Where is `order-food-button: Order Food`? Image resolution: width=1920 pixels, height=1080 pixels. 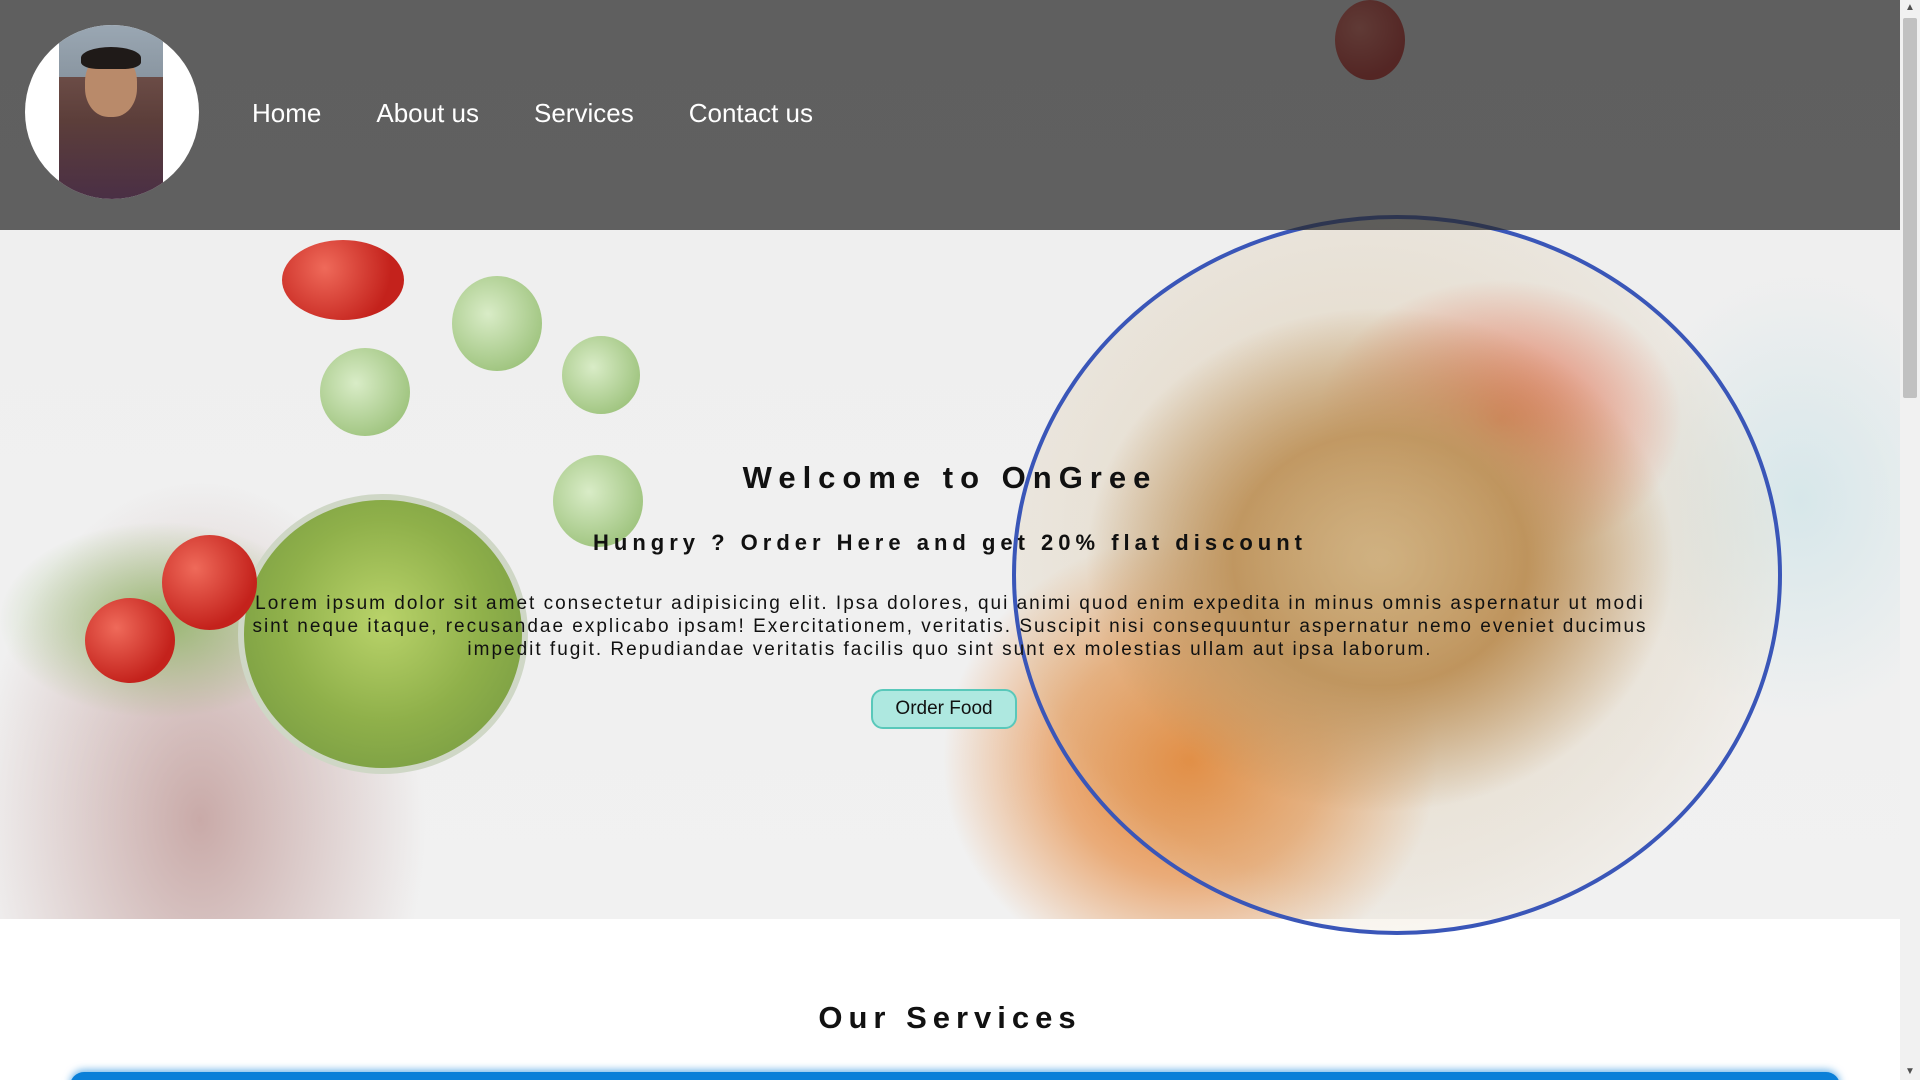
order-food-button: Order Food is located at coordinates (944, 709).